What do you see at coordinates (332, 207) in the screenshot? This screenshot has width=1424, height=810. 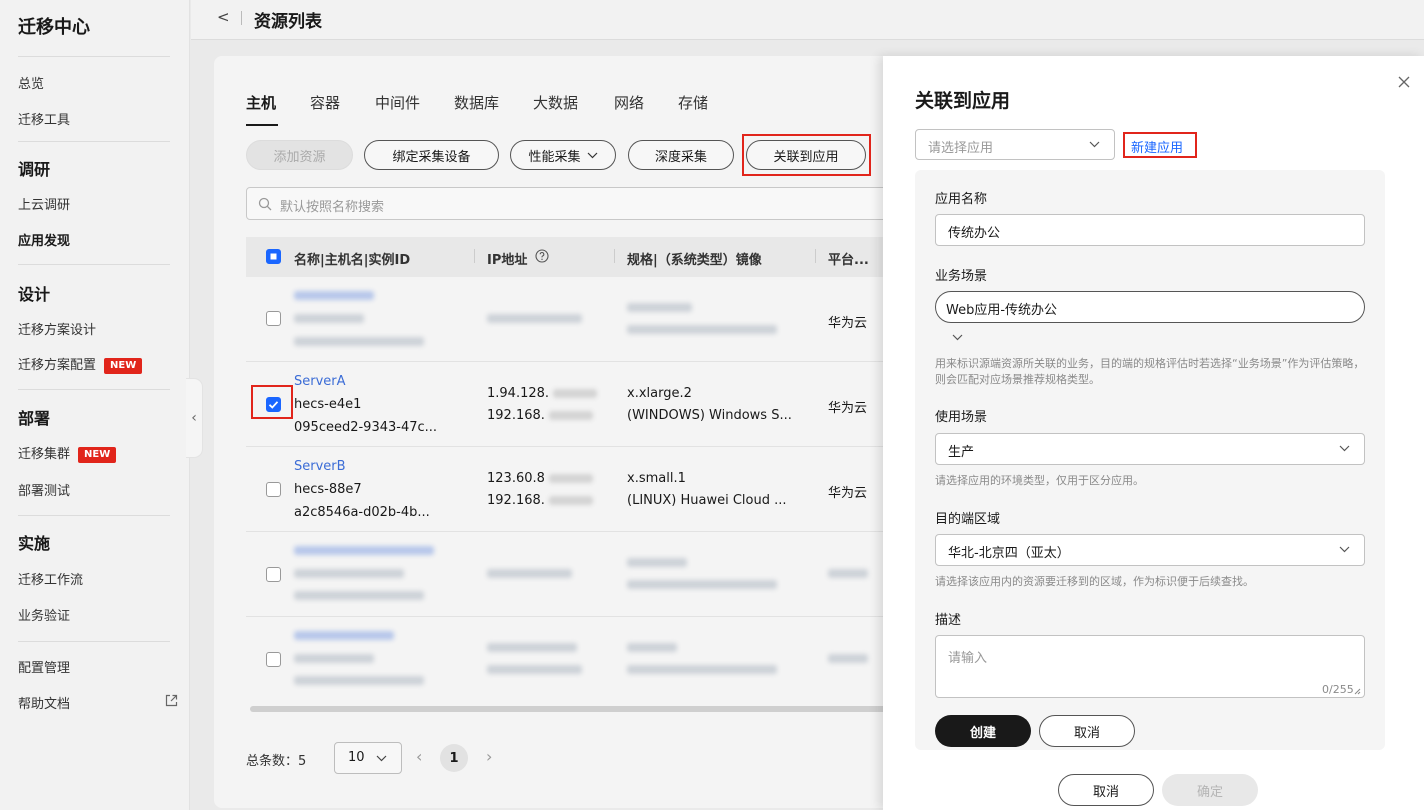 I see `search-placeholder: 默认按照名称搜索` at bounding box center [332, 207].